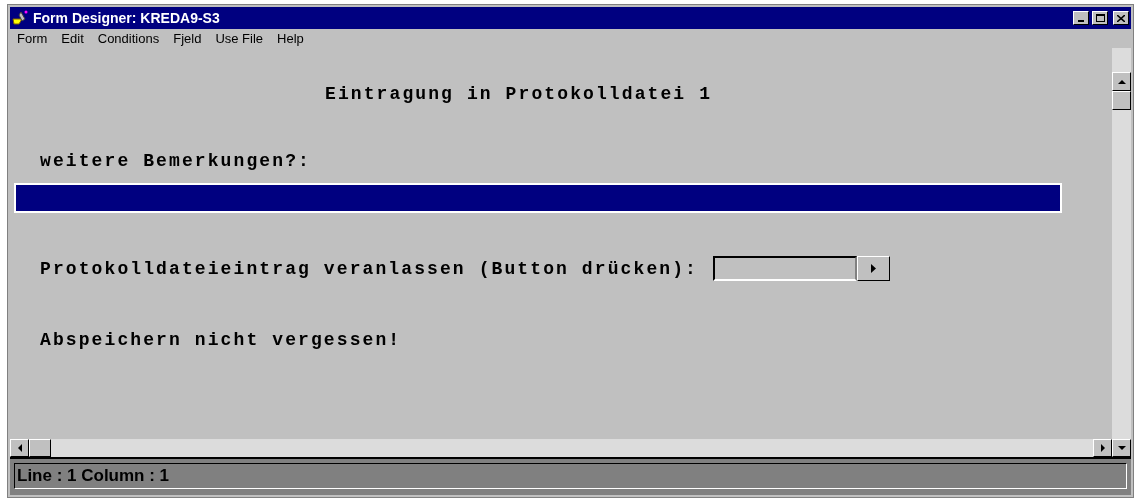  Describe the element at coordinates (785, 268) in the screenshot. I see `input-field` at that location.